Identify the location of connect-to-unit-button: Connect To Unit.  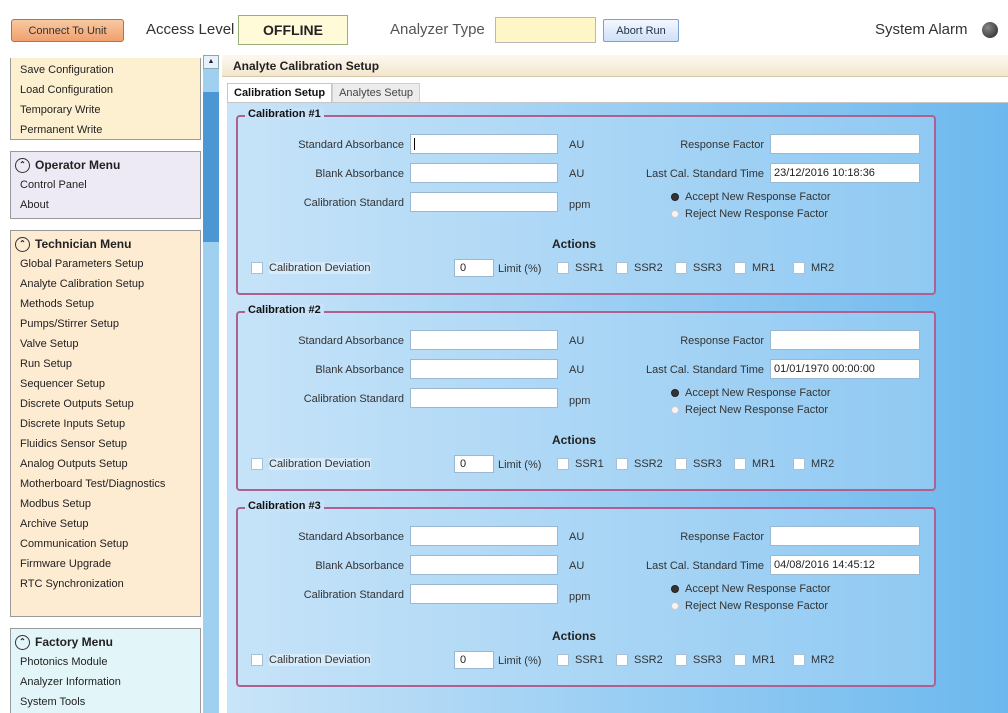
(67, 30).